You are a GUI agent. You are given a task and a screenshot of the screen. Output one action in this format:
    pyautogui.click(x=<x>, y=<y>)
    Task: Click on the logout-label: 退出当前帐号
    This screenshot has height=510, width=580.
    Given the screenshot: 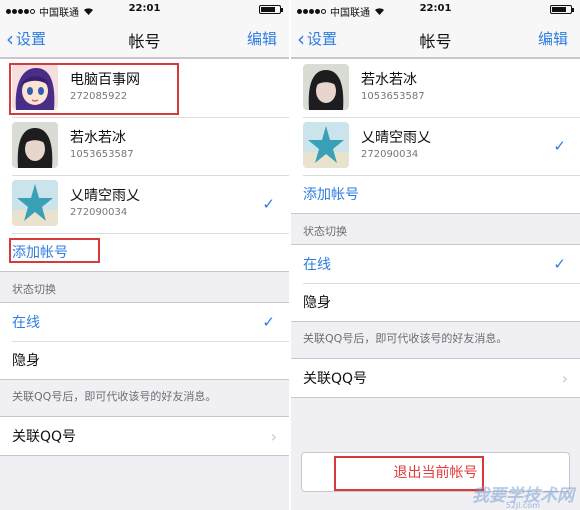 What is the action you would take?
    pyautogui.click(x=435, y=473)
    